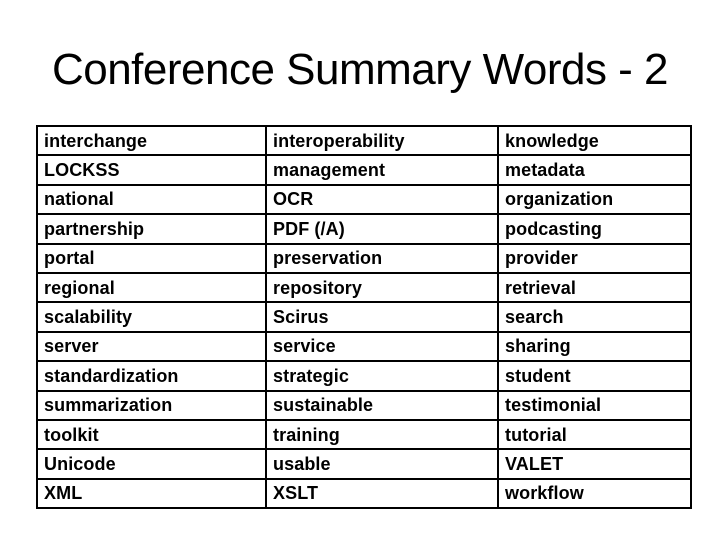  I want to click on word-cell: VALET, so click(594, 464).